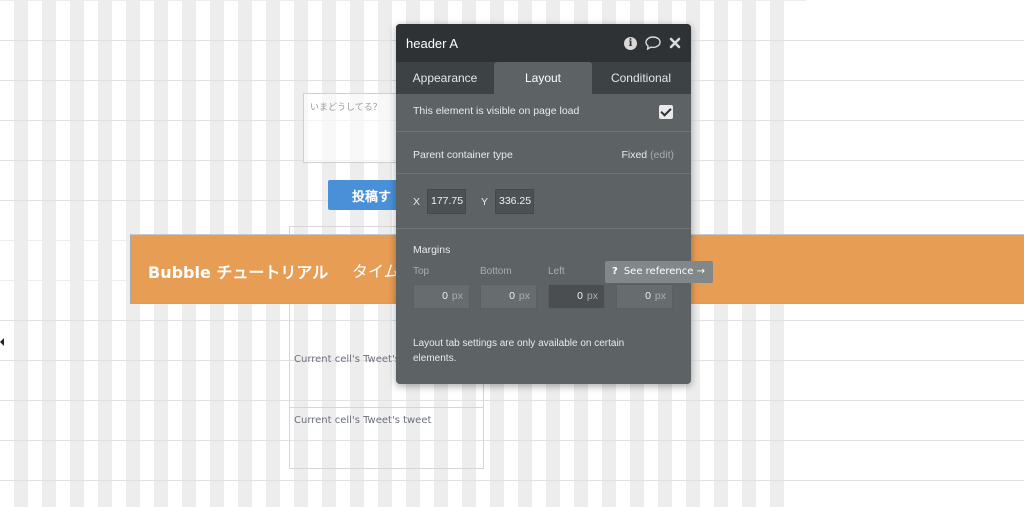  I want to click on panel-tabs: Appearance Layout Conditional, so click(543, 78).